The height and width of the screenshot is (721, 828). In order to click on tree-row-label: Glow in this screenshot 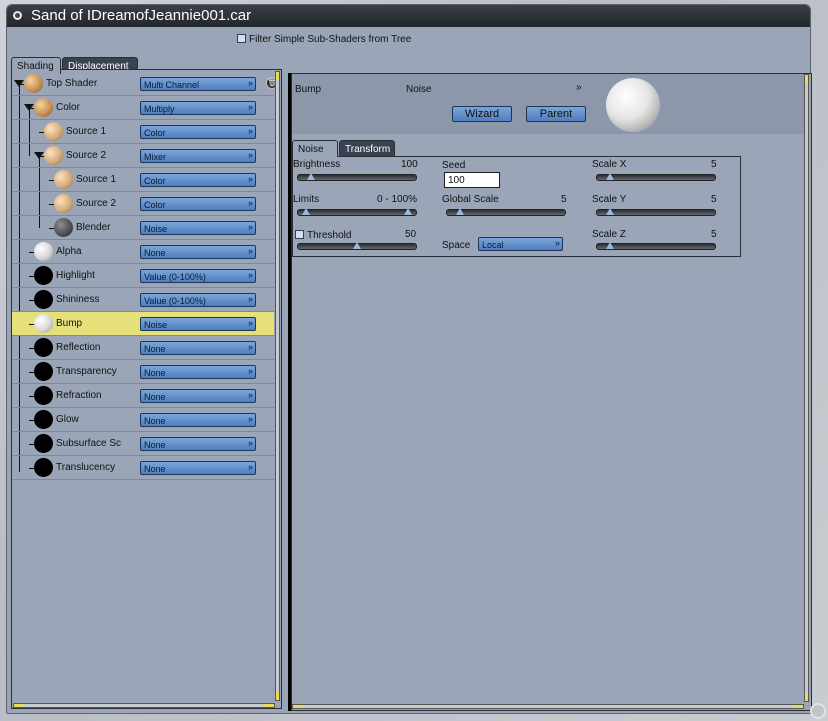, I will do `click(67, 419)`.